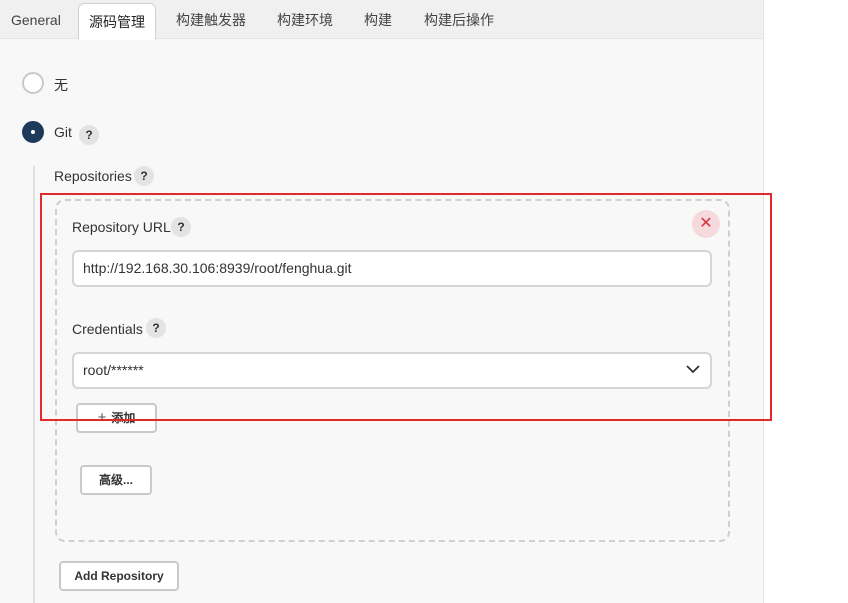  What do you see at coordinates (181, 227) in the screenshot?
I see `repository-url-help-icon: ?` at bounding box center [181, 227].